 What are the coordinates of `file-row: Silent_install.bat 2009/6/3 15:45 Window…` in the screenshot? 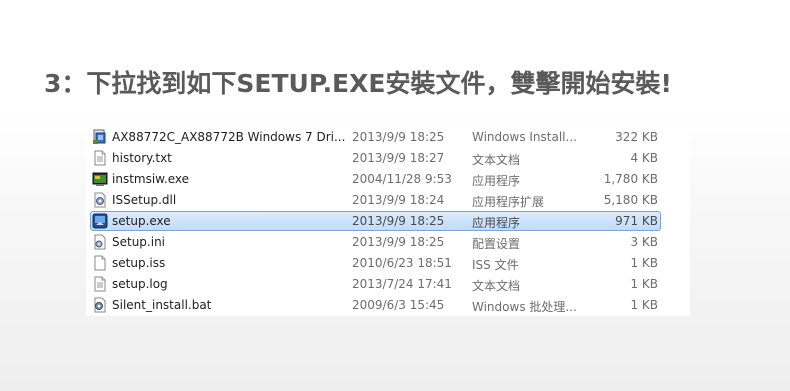 It's located at (375, 305).